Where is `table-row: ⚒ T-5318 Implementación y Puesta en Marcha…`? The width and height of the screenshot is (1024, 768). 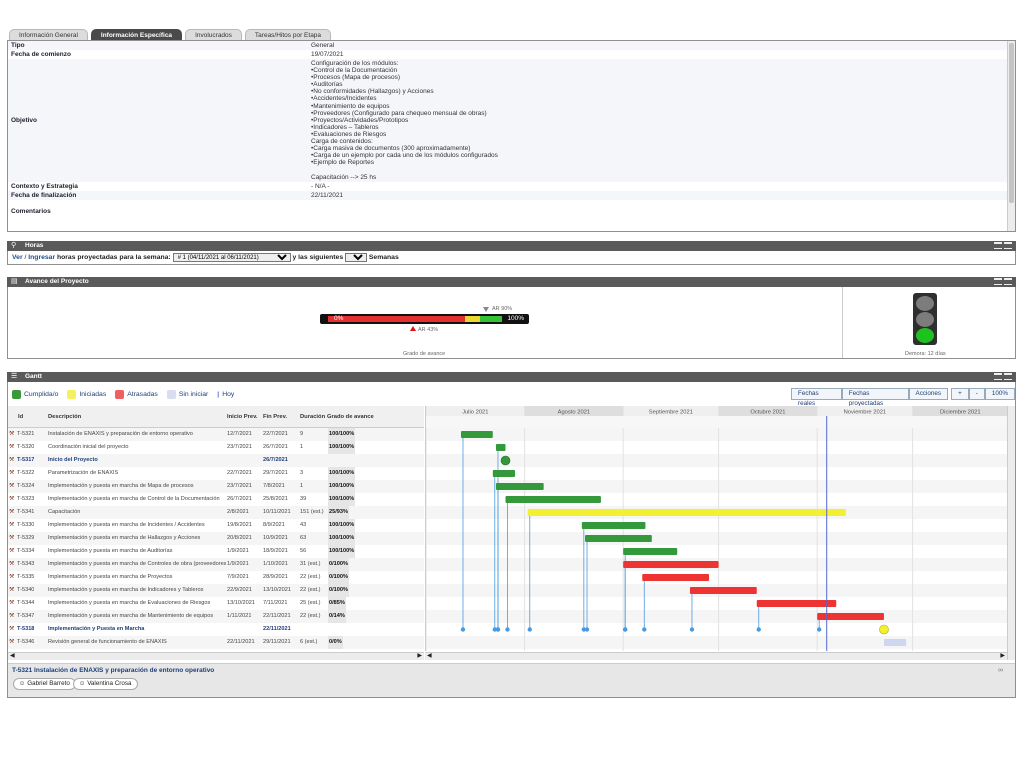 table-row: ⚒ T-5318 Implementación y Puesta en Marcha… is located at coordinates (216, 629).